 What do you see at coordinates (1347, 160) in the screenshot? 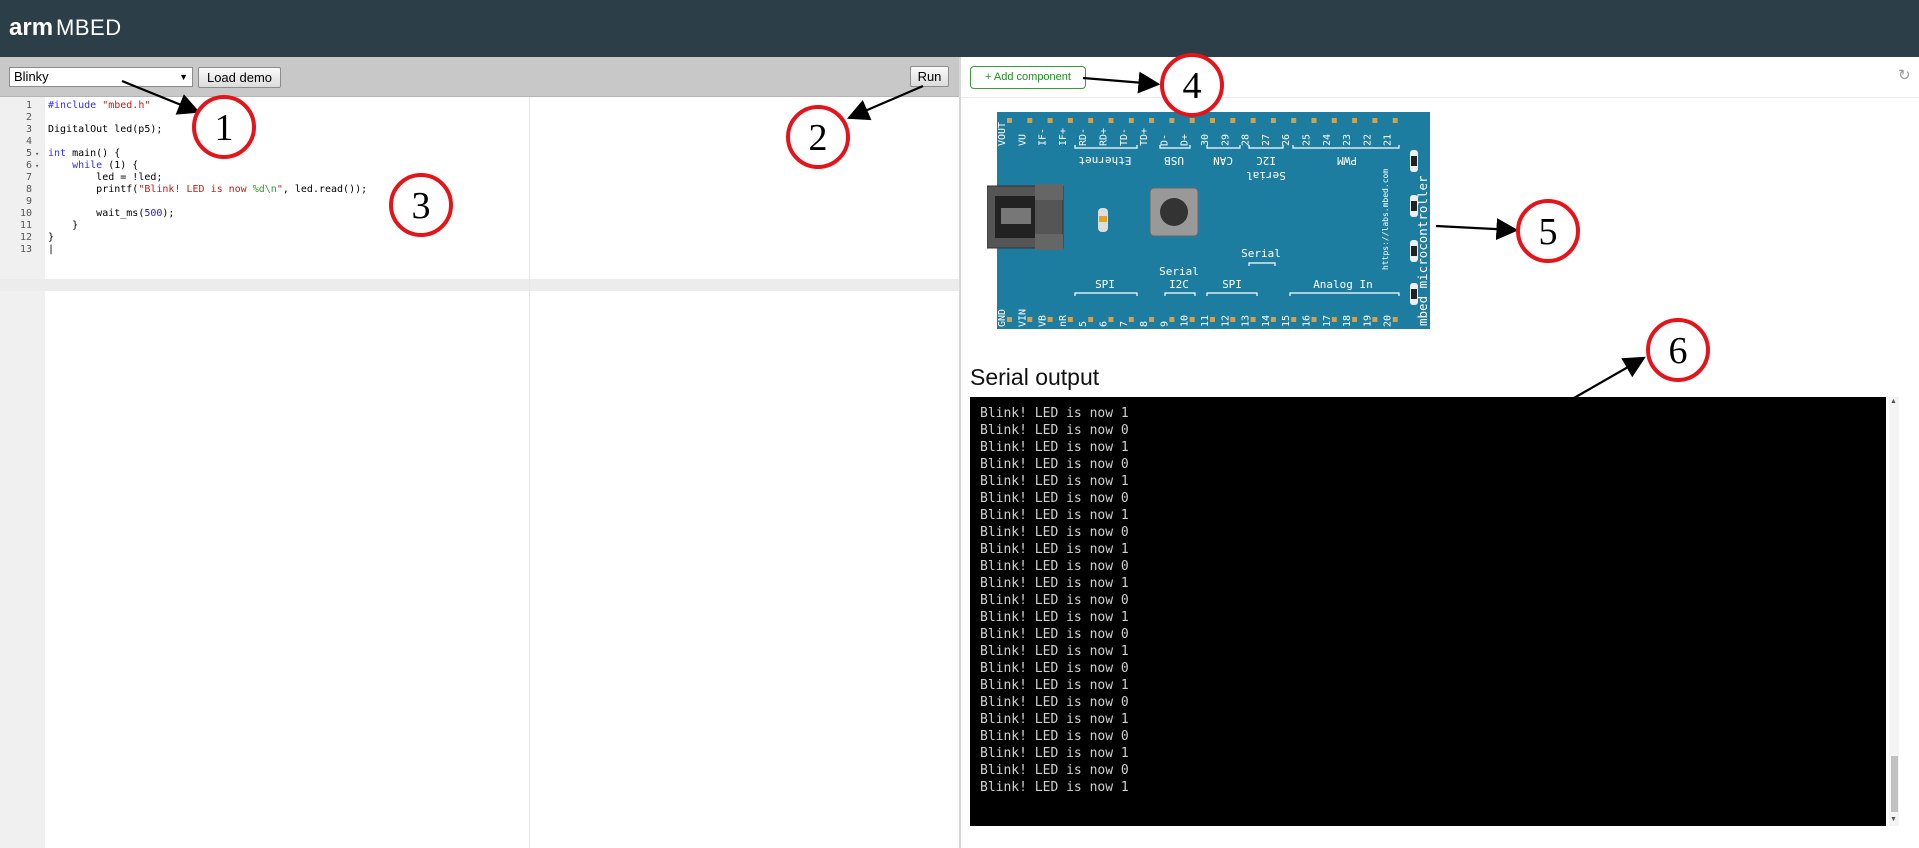
I see `group-label-pwm: PWM` at bounding box center [1347, 160].